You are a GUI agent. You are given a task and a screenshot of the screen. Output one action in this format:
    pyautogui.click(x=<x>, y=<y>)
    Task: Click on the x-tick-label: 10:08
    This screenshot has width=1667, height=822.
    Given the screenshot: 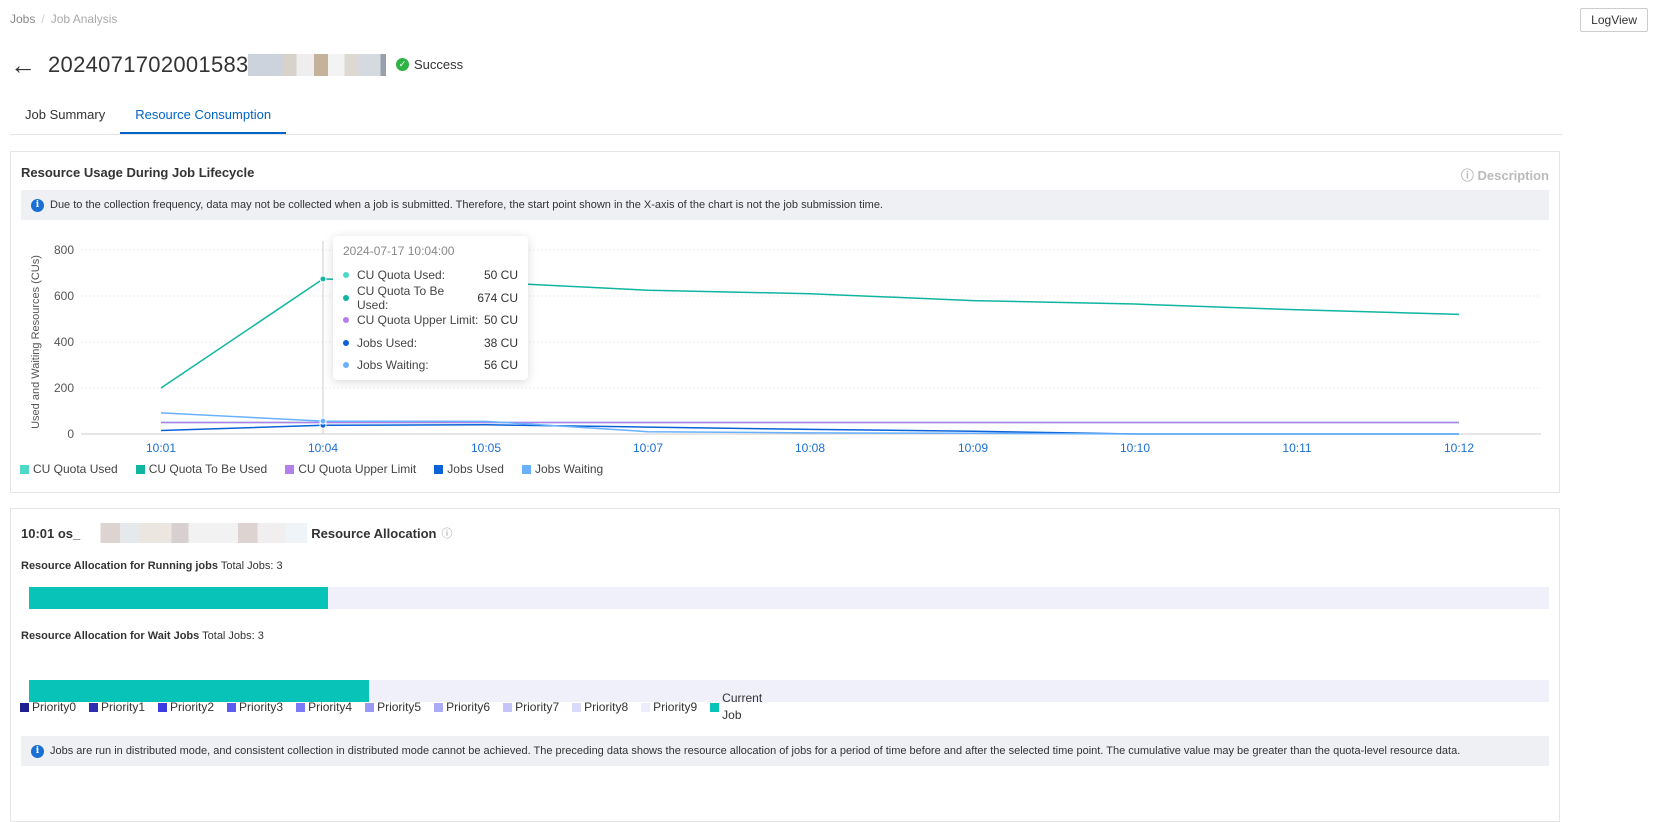 What is the action you would take?
    pyautogui.click(x=810, y=448)
    